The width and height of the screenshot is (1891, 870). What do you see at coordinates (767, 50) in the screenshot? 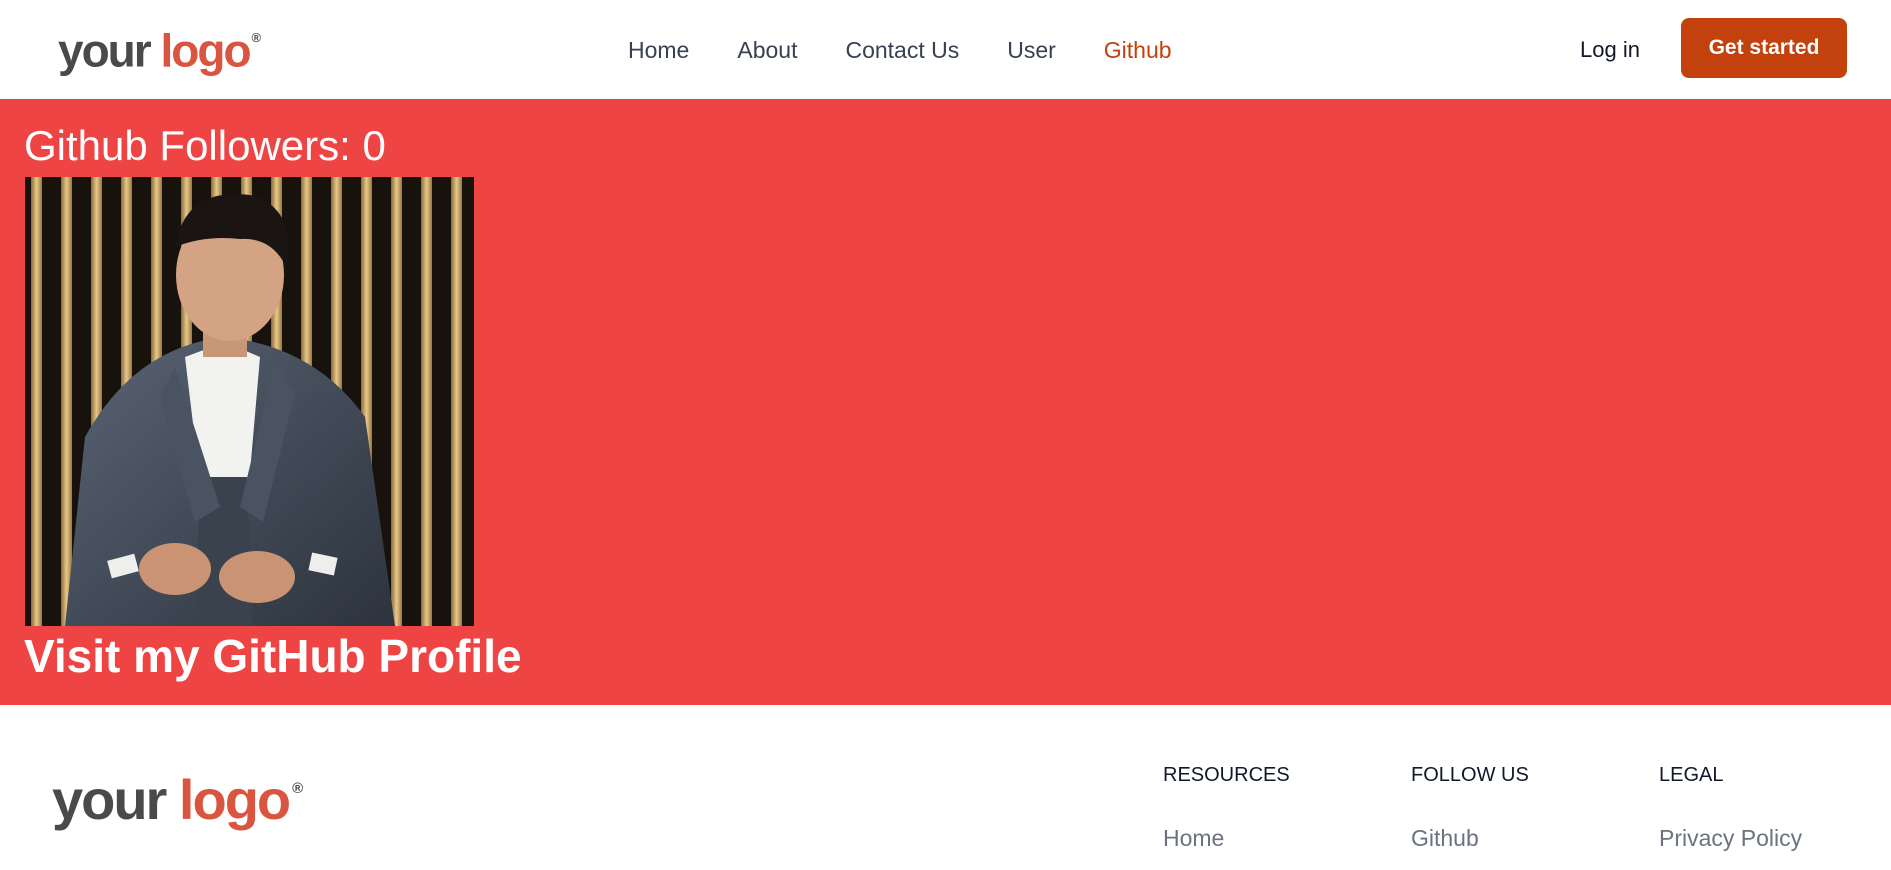
I see `nav-about: About` at bounding box center [767, 50].